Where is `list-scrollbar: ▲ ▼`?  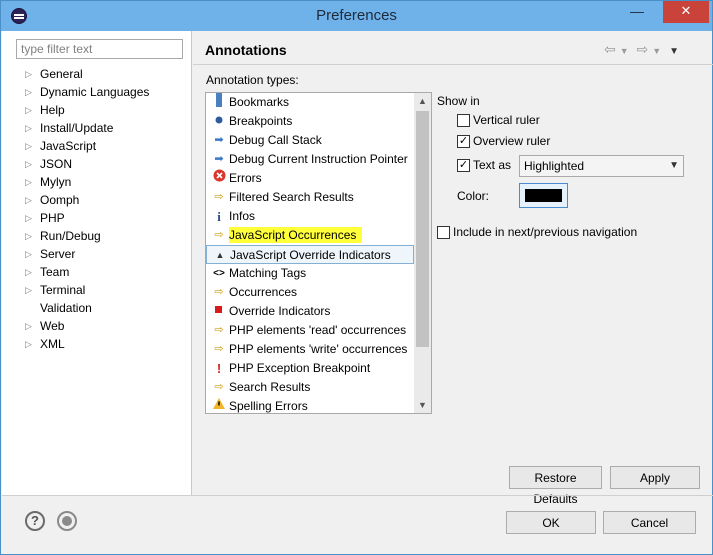
list-scrollbar: ▲ ▼ is located at coordinates (422, 253).